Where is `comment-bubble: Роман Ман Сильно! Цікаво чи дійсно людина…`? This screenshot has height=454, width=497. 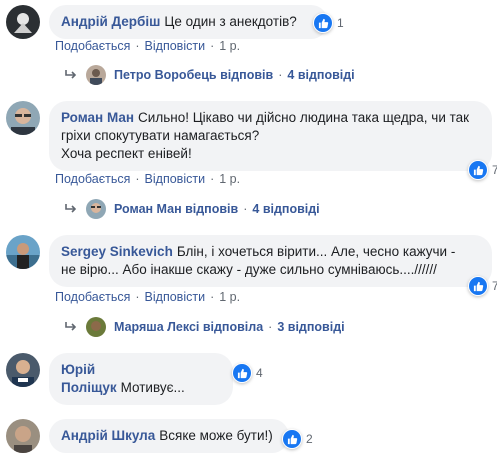 comment-bubble: Роман Ман Сильно! Цікаво чи дійсно людина… is located at coordinates (270, 136).